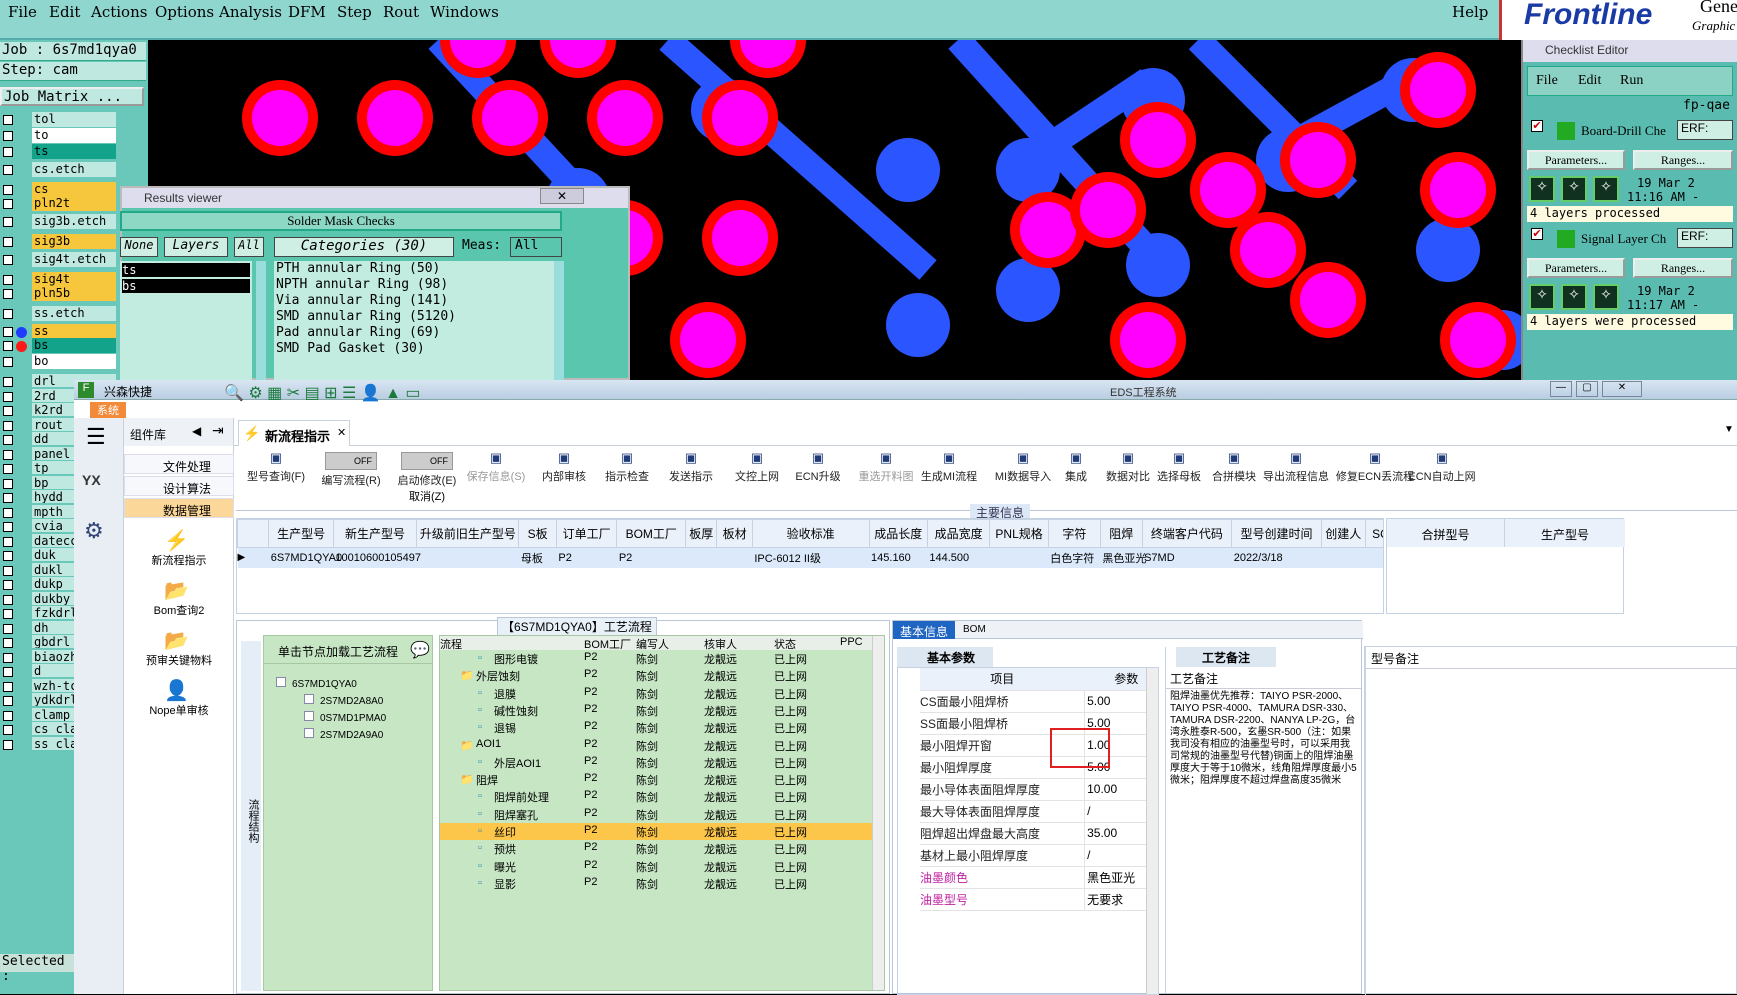  What do you see at coordinates (64, 12) in the screenshot?
I see `menu-edit: Edit` at bounding box center [64, 12].